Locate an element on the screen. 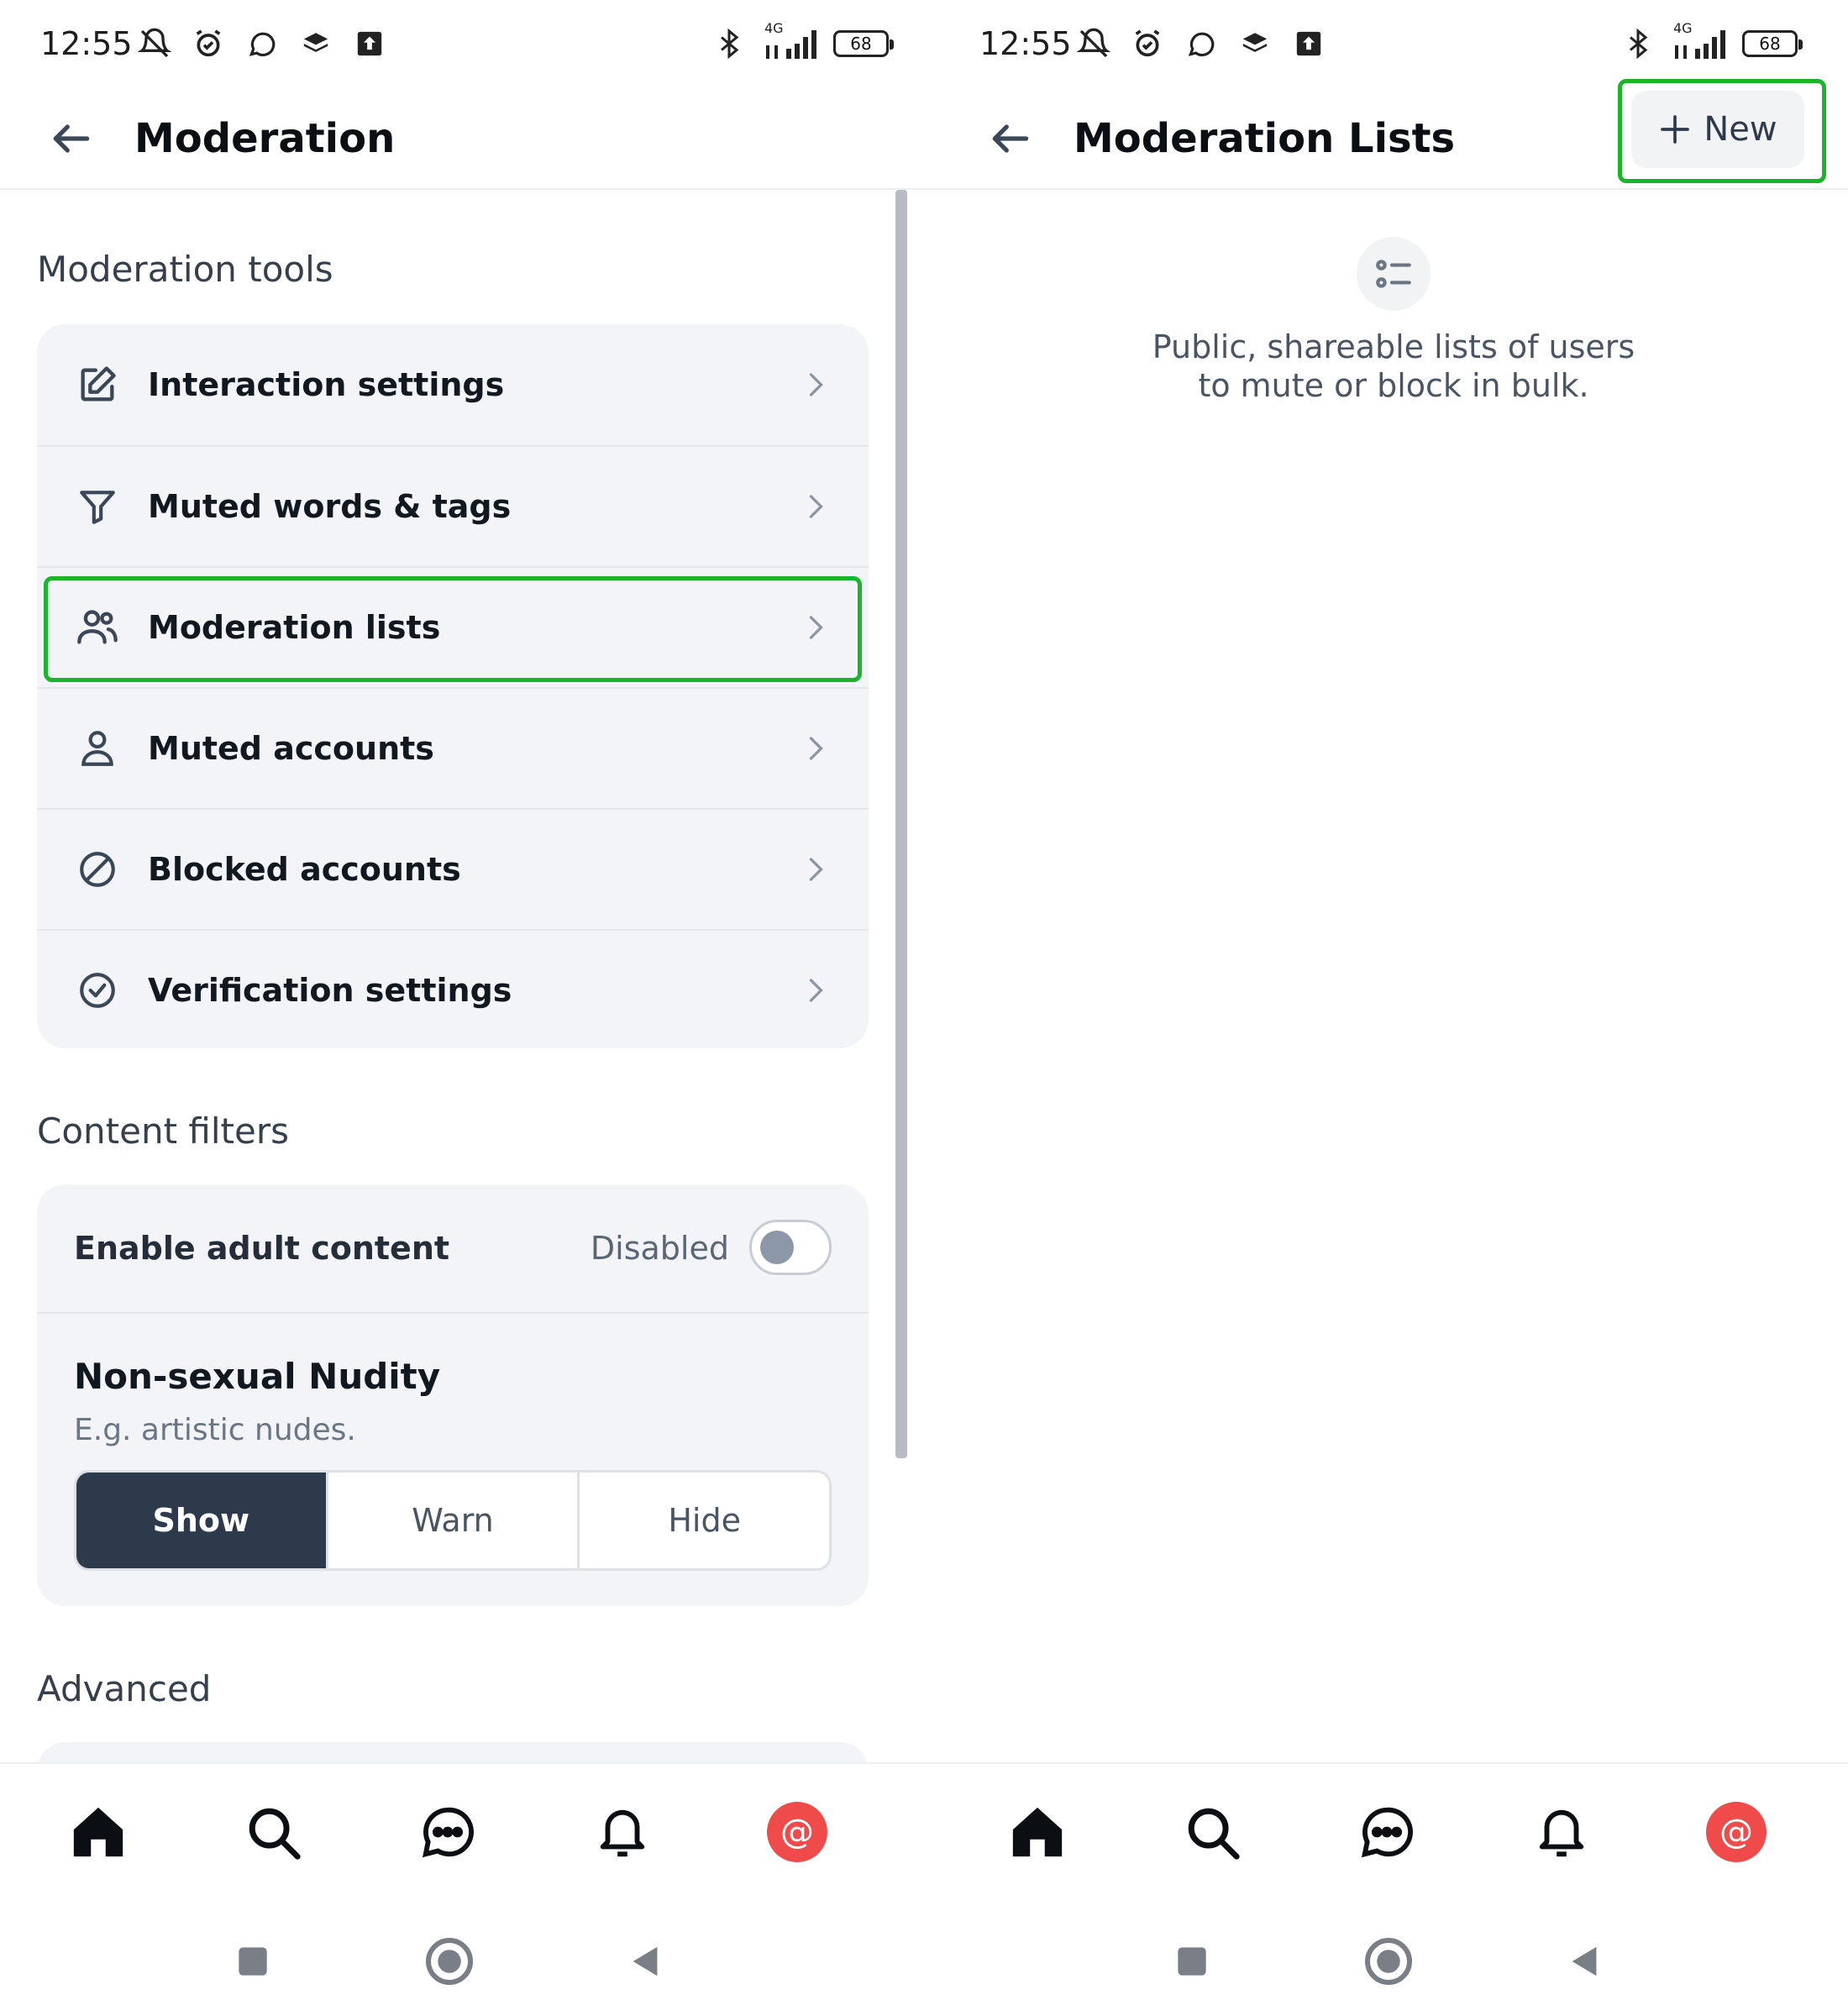 The image size is (1848, 2016). menu-item-label: Muted accounts is located at coordinates (291, 748).